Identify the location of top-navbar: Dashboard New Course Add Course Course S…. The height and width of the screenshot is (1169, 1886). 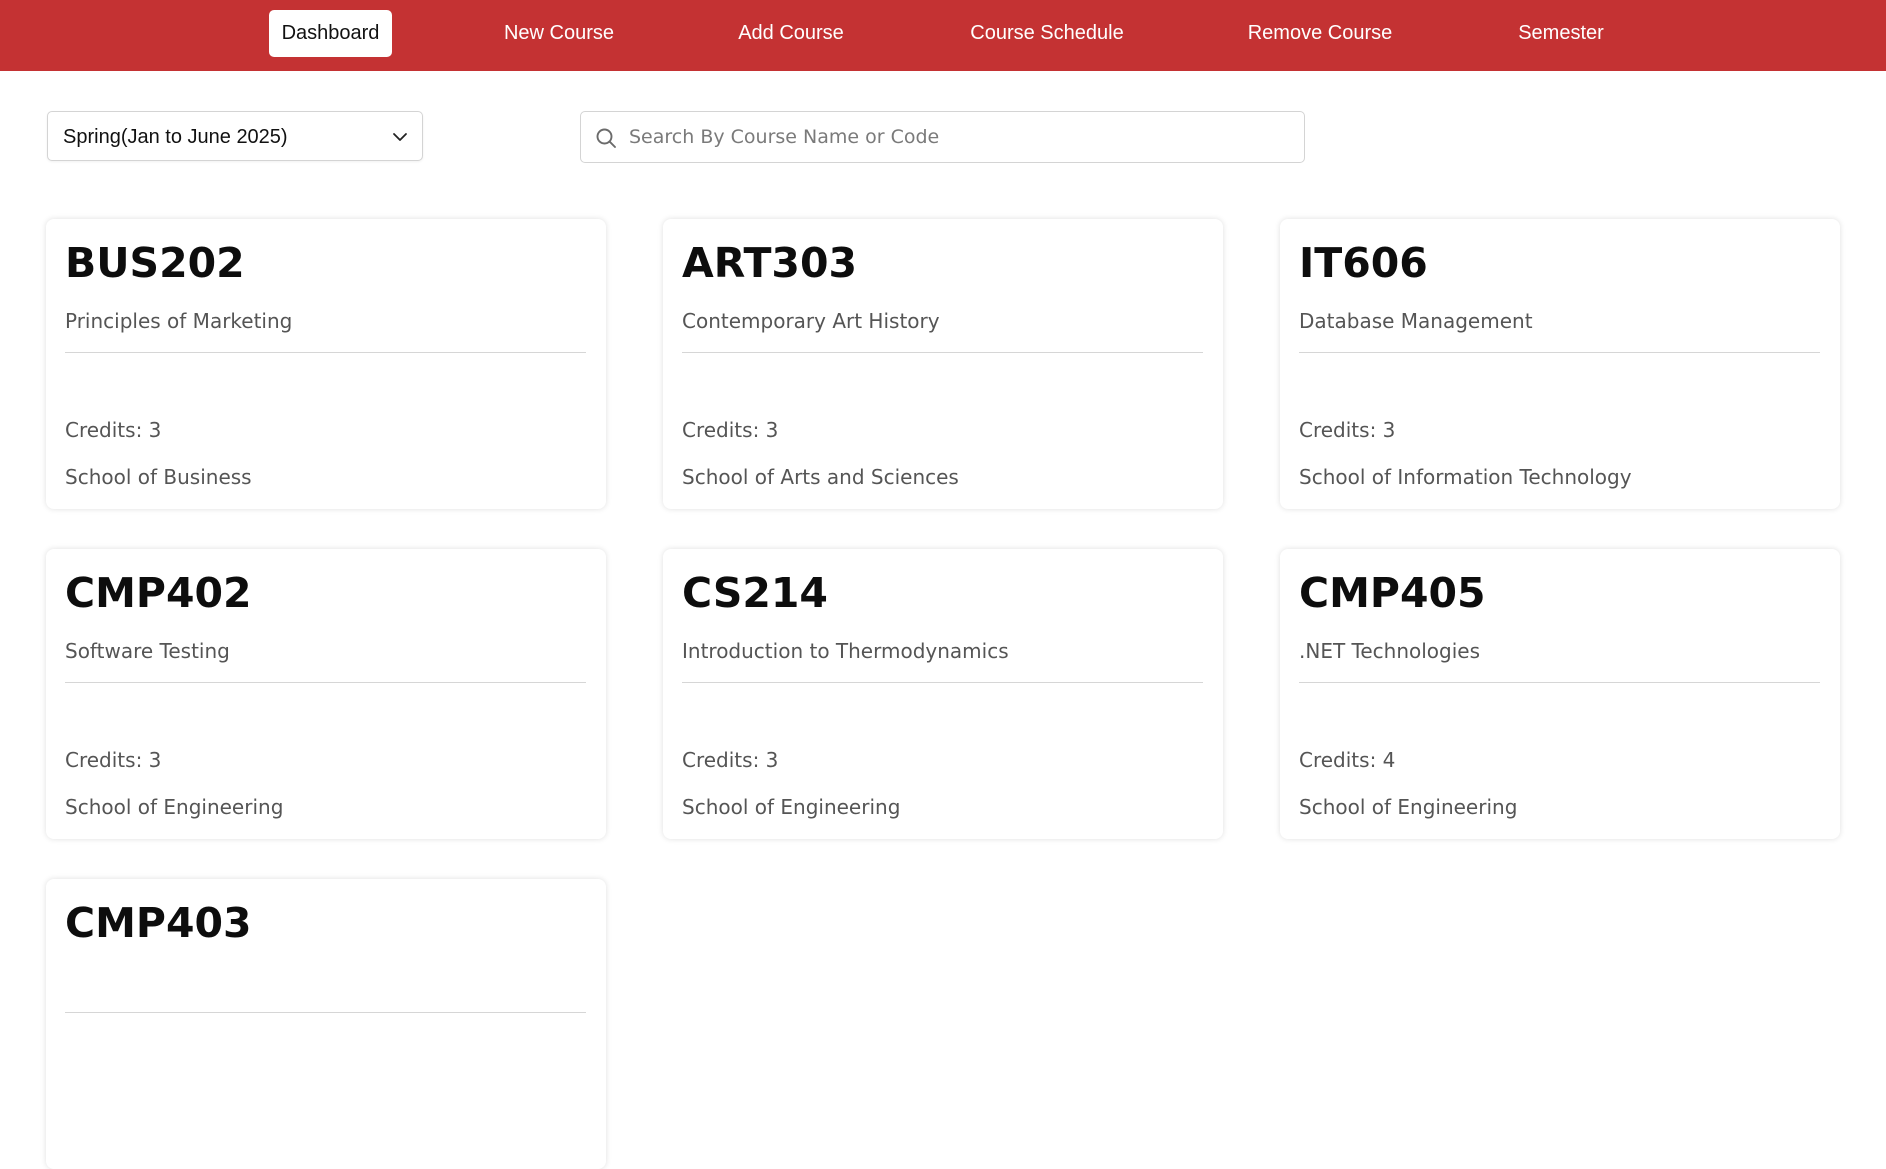
(943, 35).